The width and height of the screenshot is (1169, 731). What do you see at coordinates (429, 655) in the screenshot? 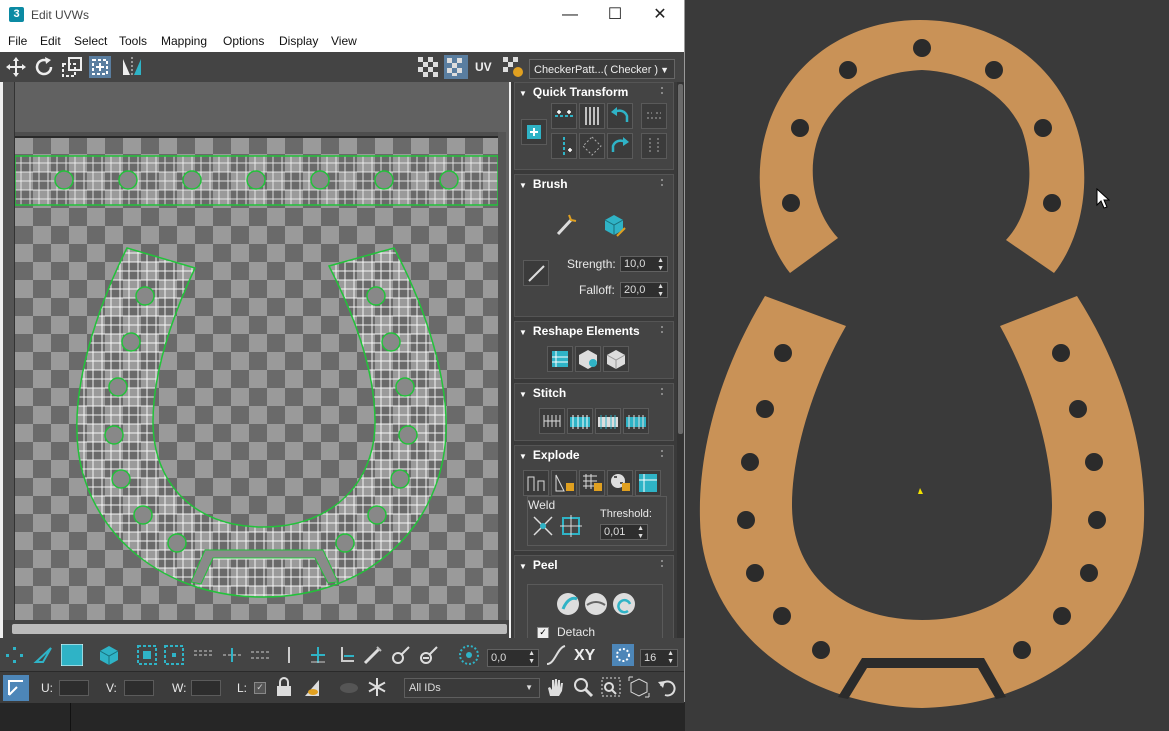
I see `paint-brush-remove-icon` at bounding box center [429, 655].